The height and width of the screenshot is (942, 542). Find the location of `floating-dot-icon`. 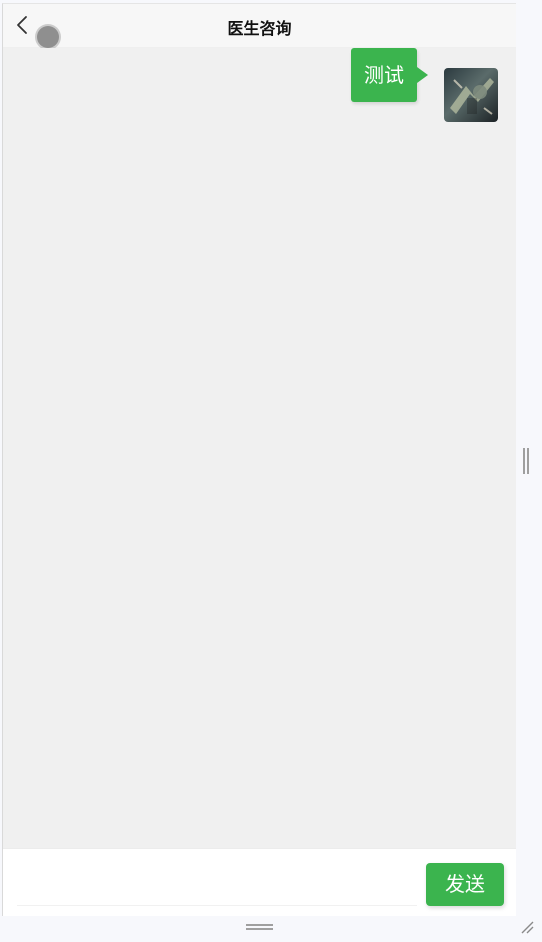

floating-dot-icon is located at coordinates (48, 37).